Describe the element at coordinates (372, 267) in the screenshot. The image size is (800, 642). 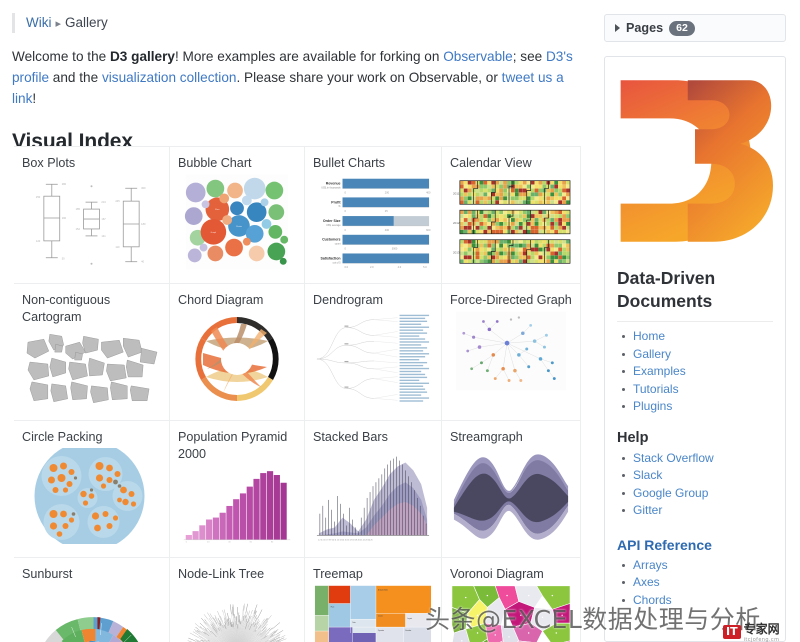
I see `svg-text: 2.0` at that location.